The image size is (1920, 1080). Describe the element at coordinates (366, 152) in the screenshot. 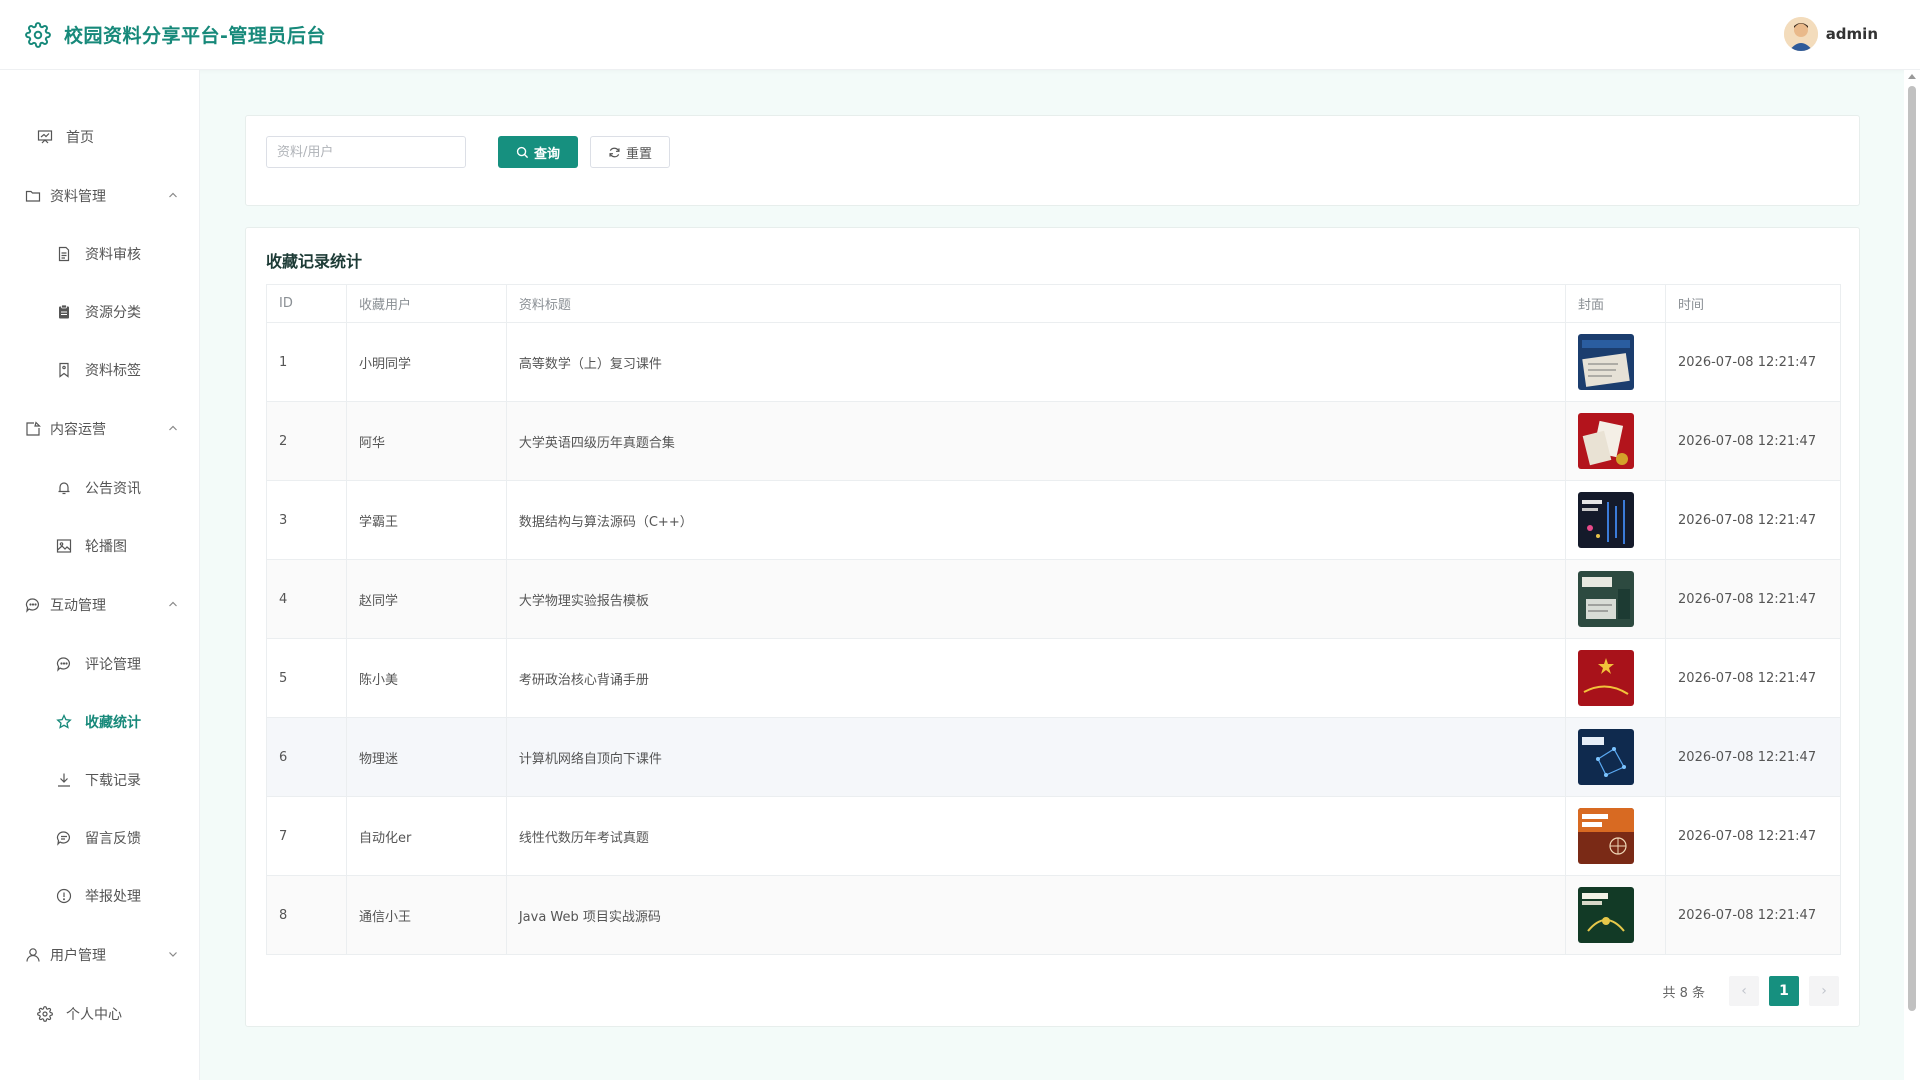

I see `search-input` at that location.